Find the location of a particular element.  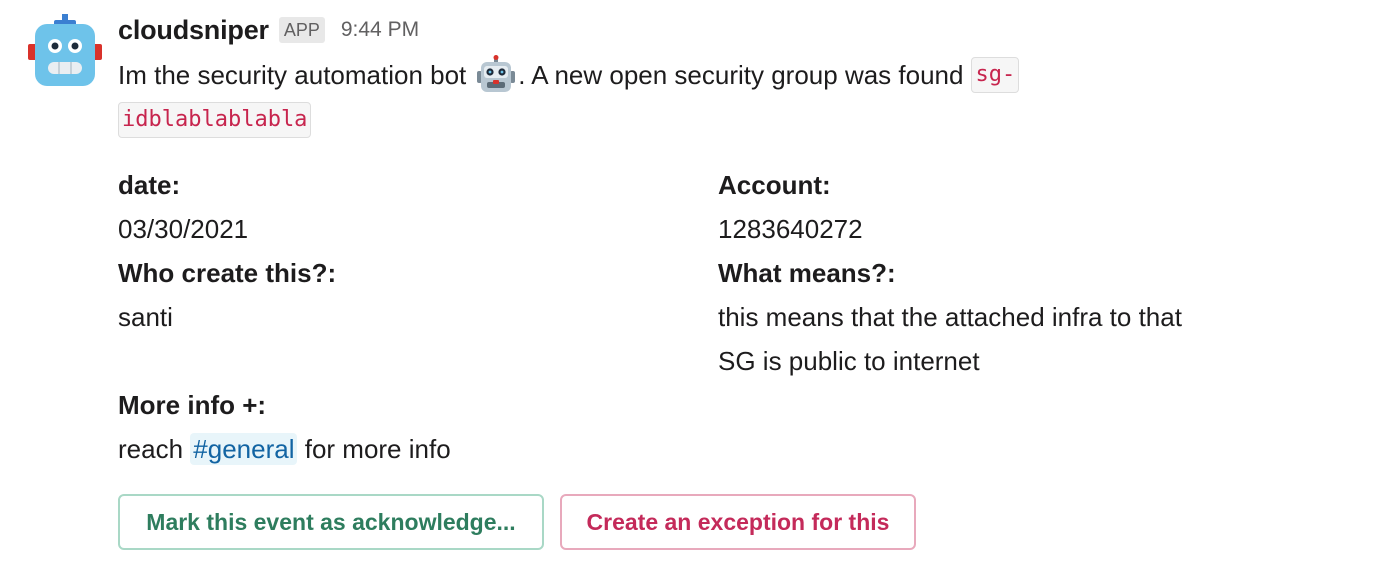

bot-avatar-icon is located at coordinates (65, 51).